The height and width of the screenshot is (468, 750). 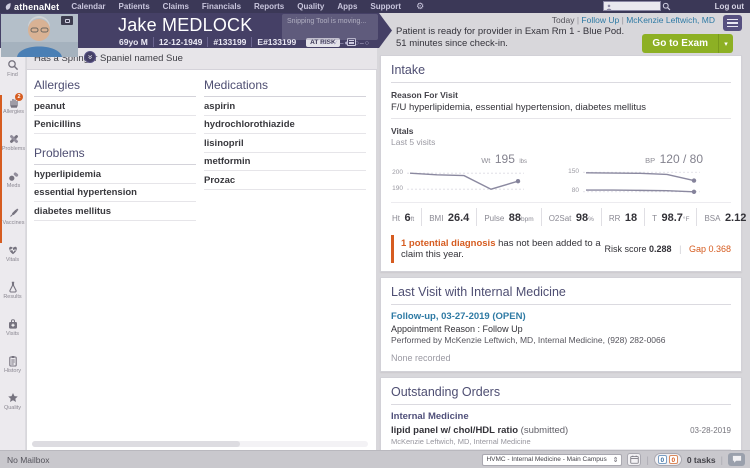 What do you see at coordinates (430, 416) in the screenshot?
I see `orders-group-internal-medicine: Internal Medicine` at bounding box center [430, 416].